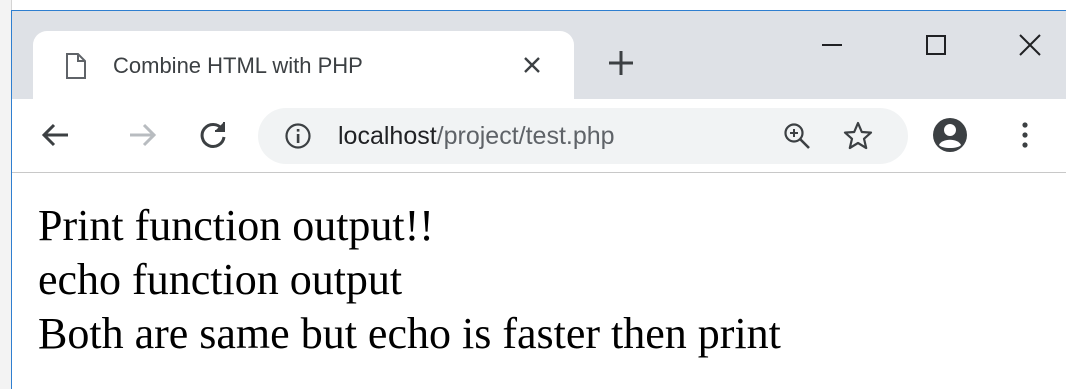  Describe the element at coordinates (238, 65) in the screenshot. I see `tab-title: Combine HTML with PHP` at that location.